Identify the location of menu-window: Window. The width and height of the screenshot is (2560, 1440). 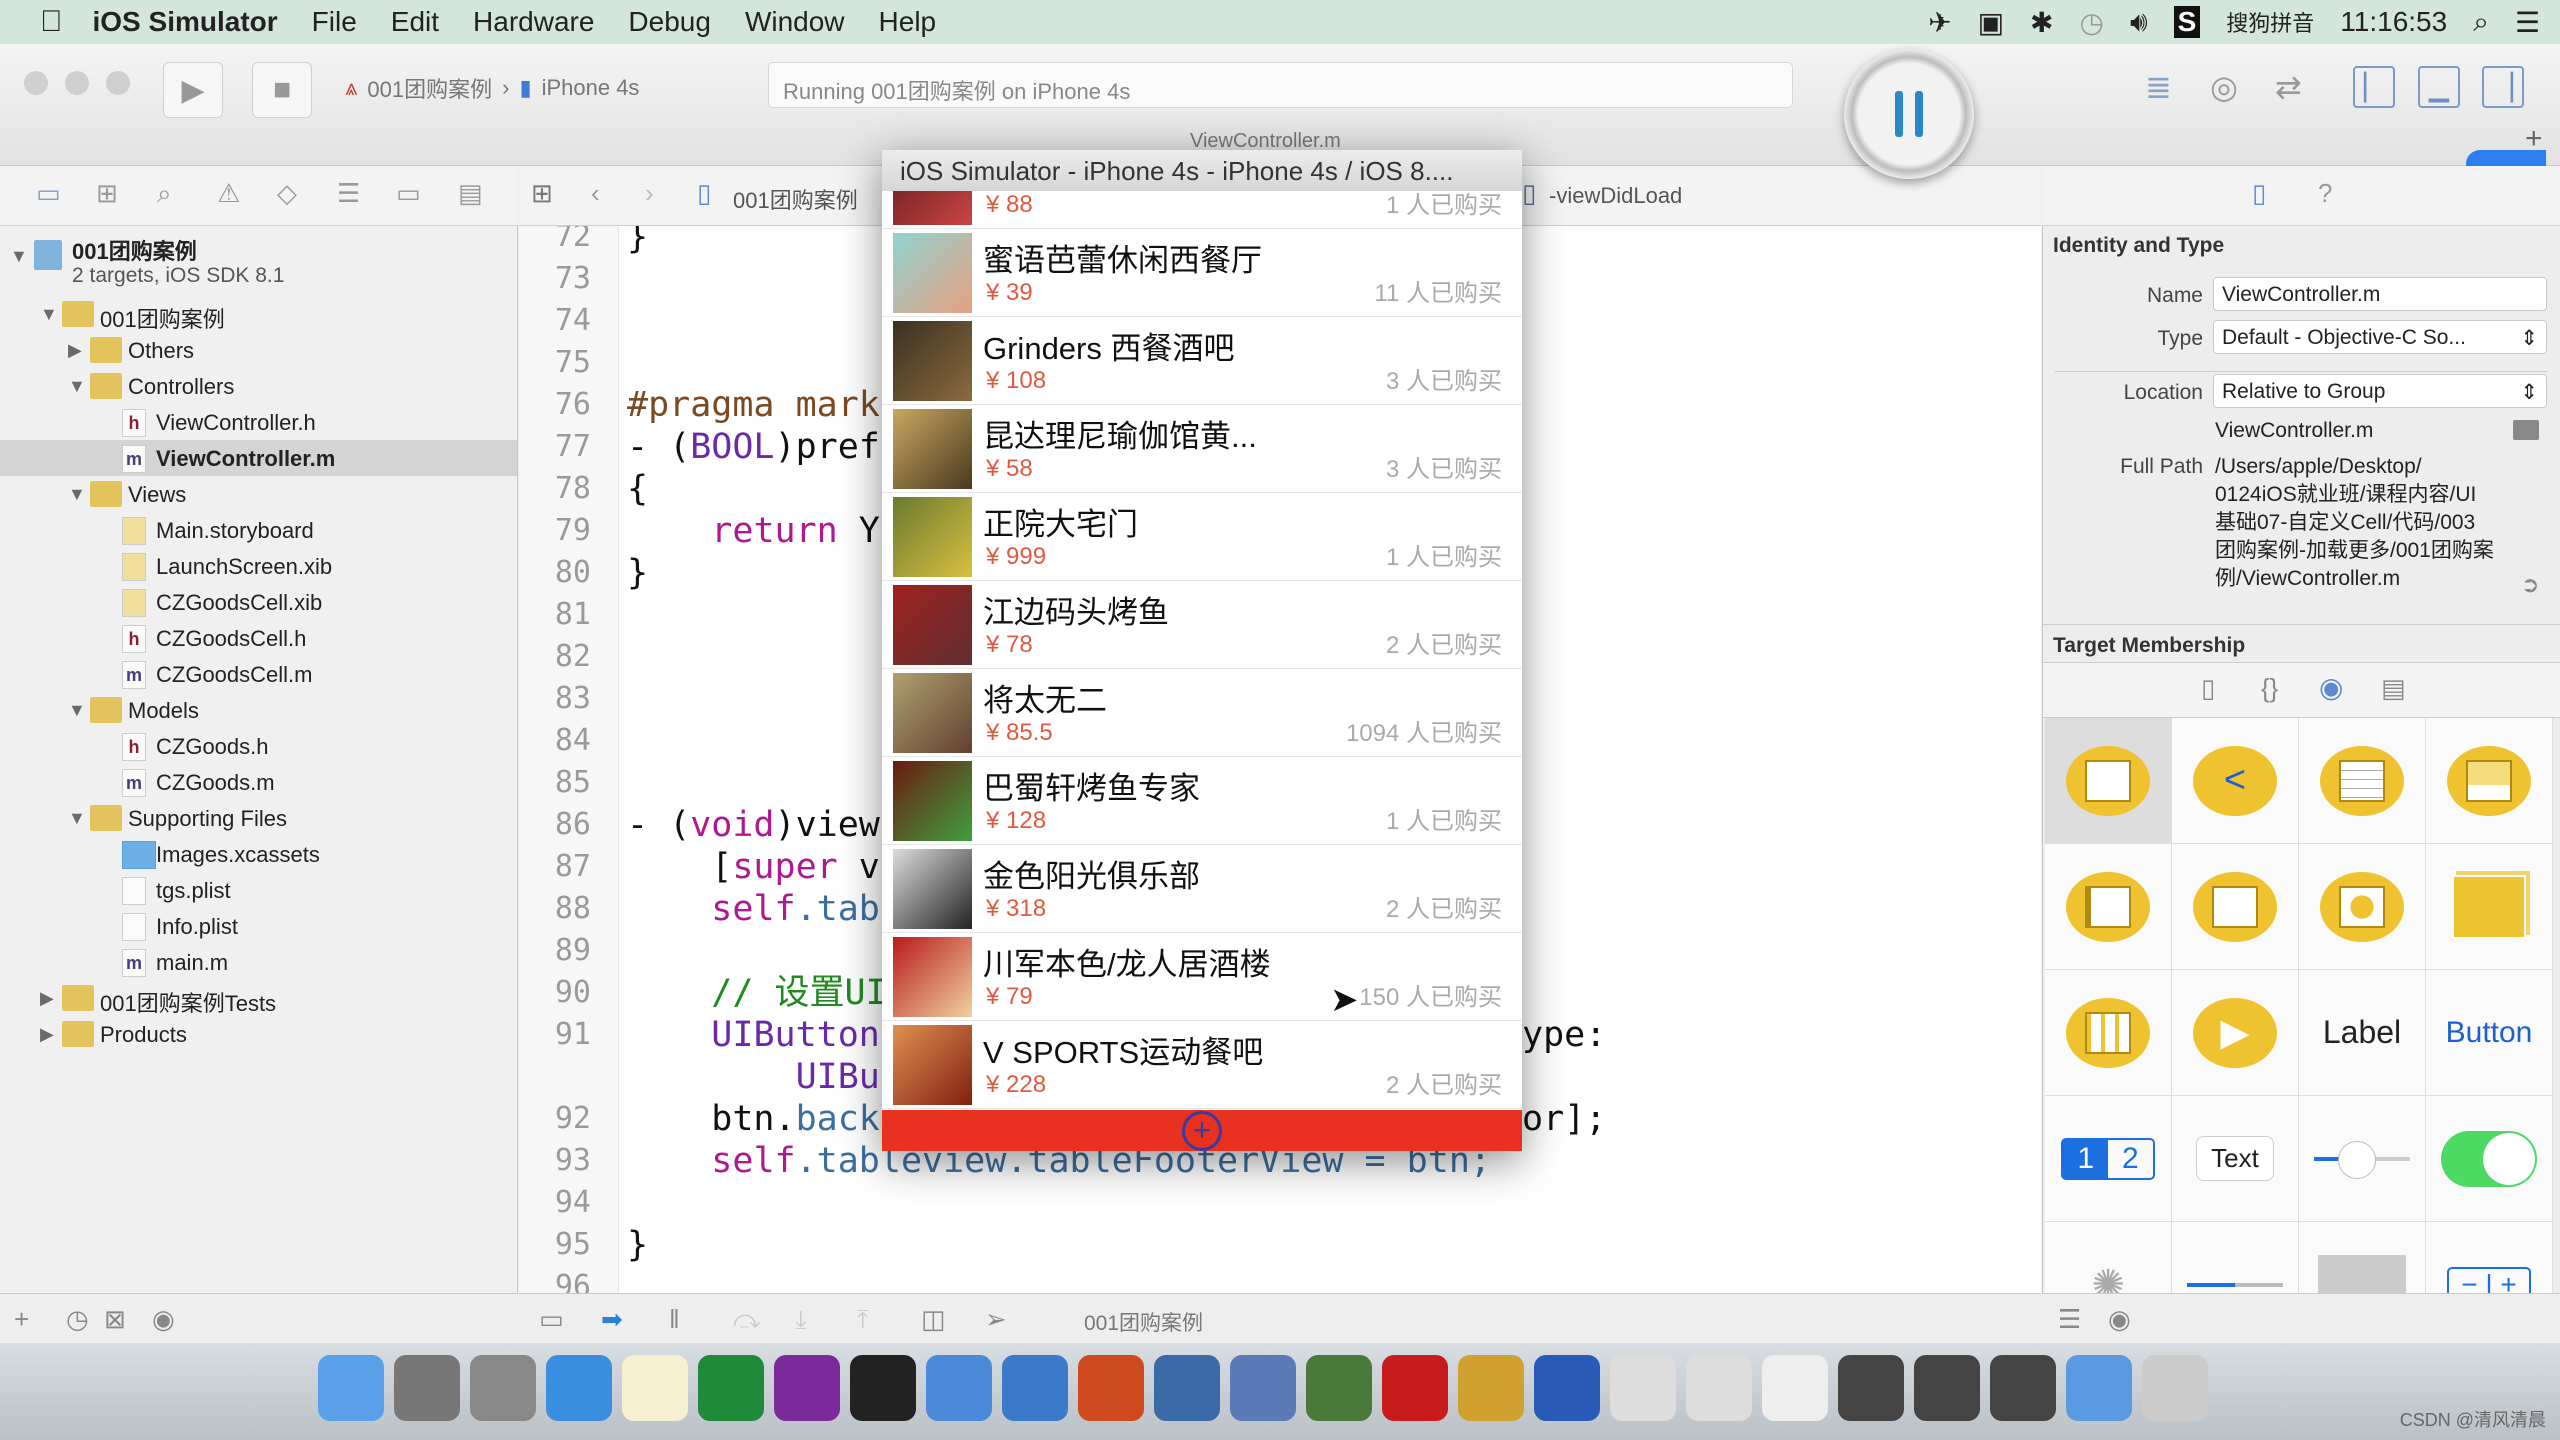
(795, 22).